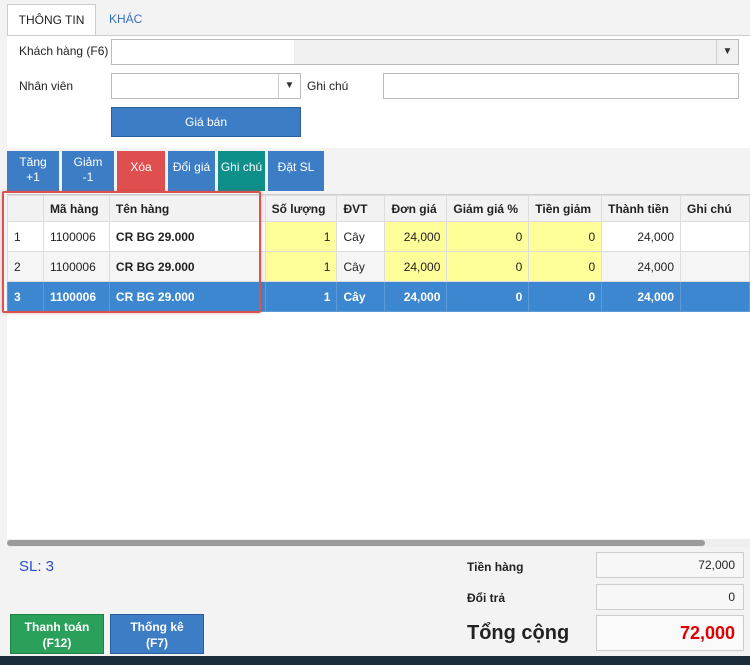 This screenshot has height=665, width=750. What do you see at coordinates (518, 633) in the screenshot?
I see `total-label: Tổng cộng` at bounding box center [518, 633].